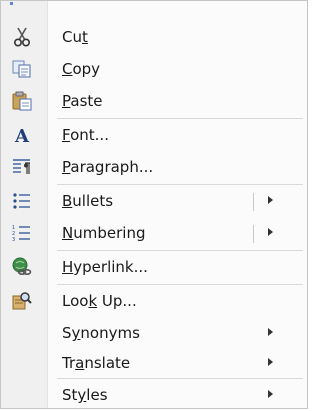  I want to click on menu-item-label: Numbering, so click(104, 233).